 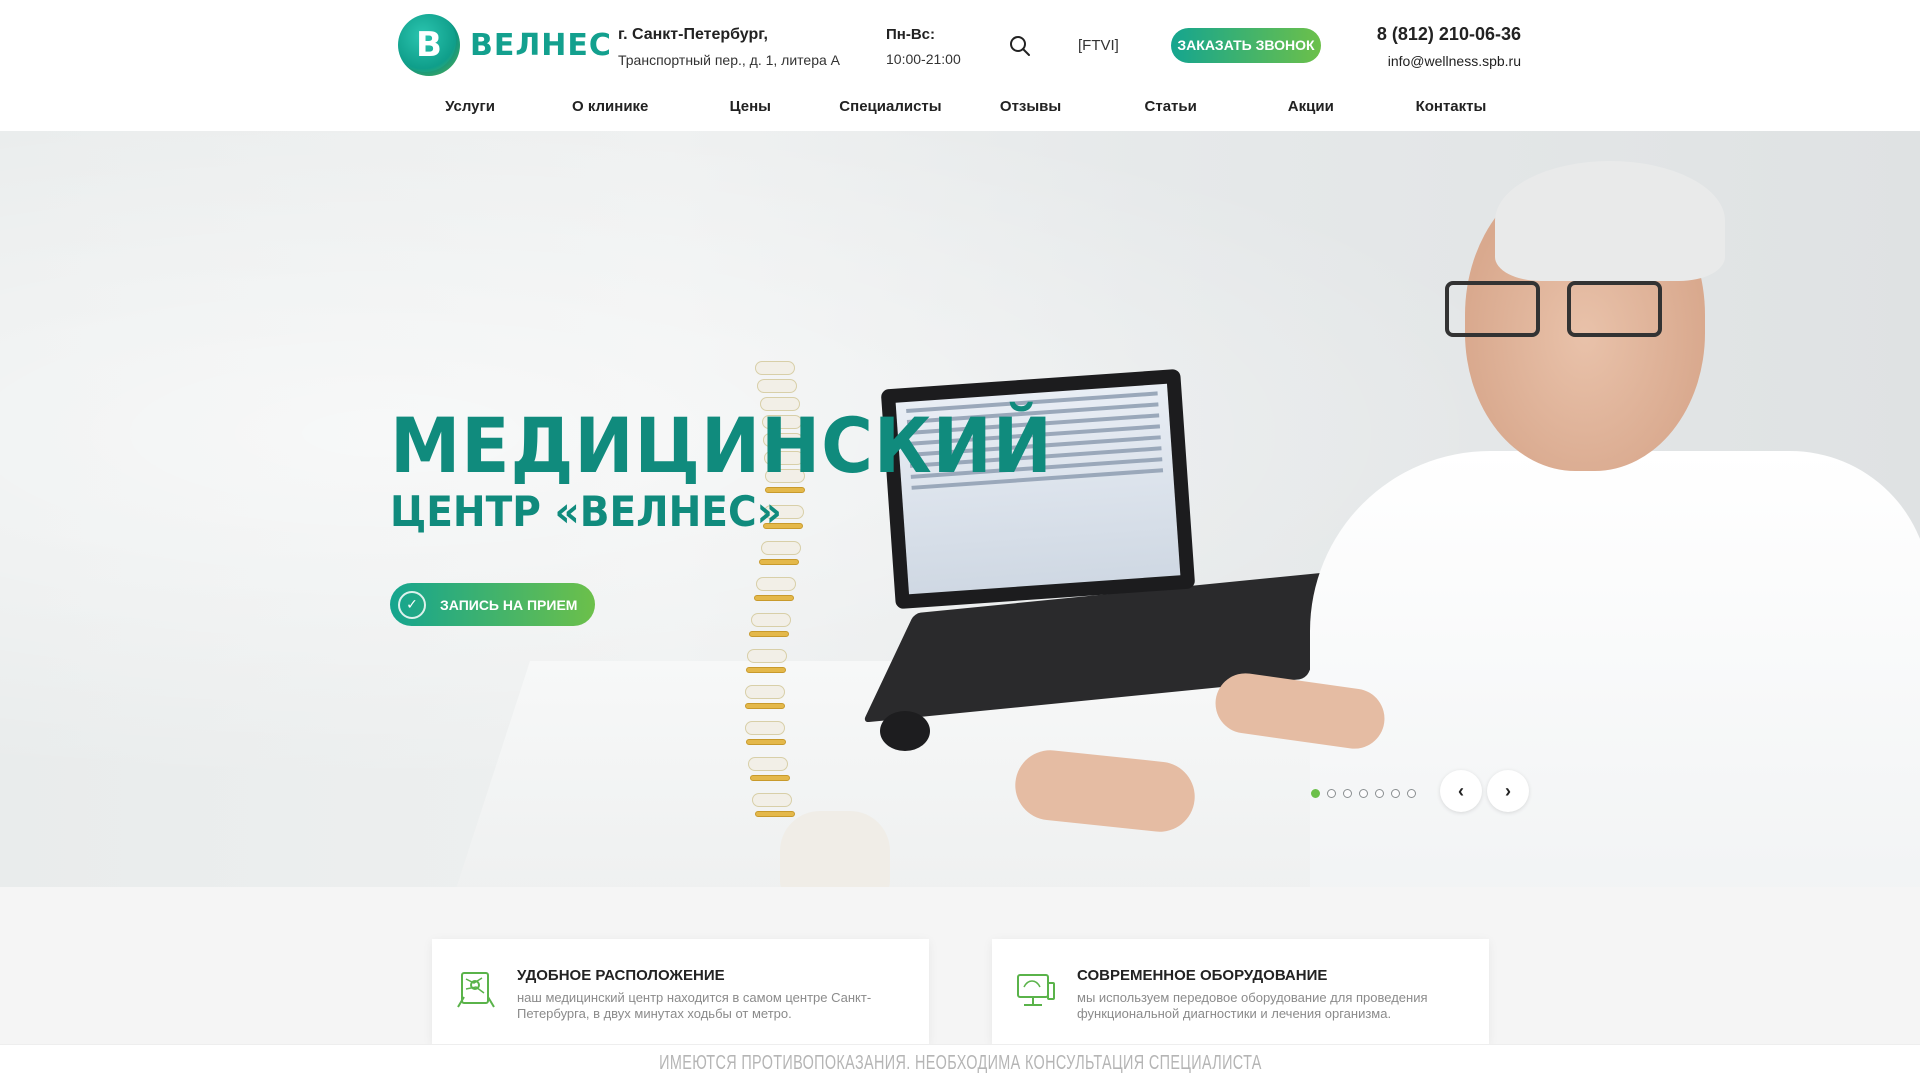 I want to click on nav-item-specialists: Специалисты, so click(x=890, y=110).